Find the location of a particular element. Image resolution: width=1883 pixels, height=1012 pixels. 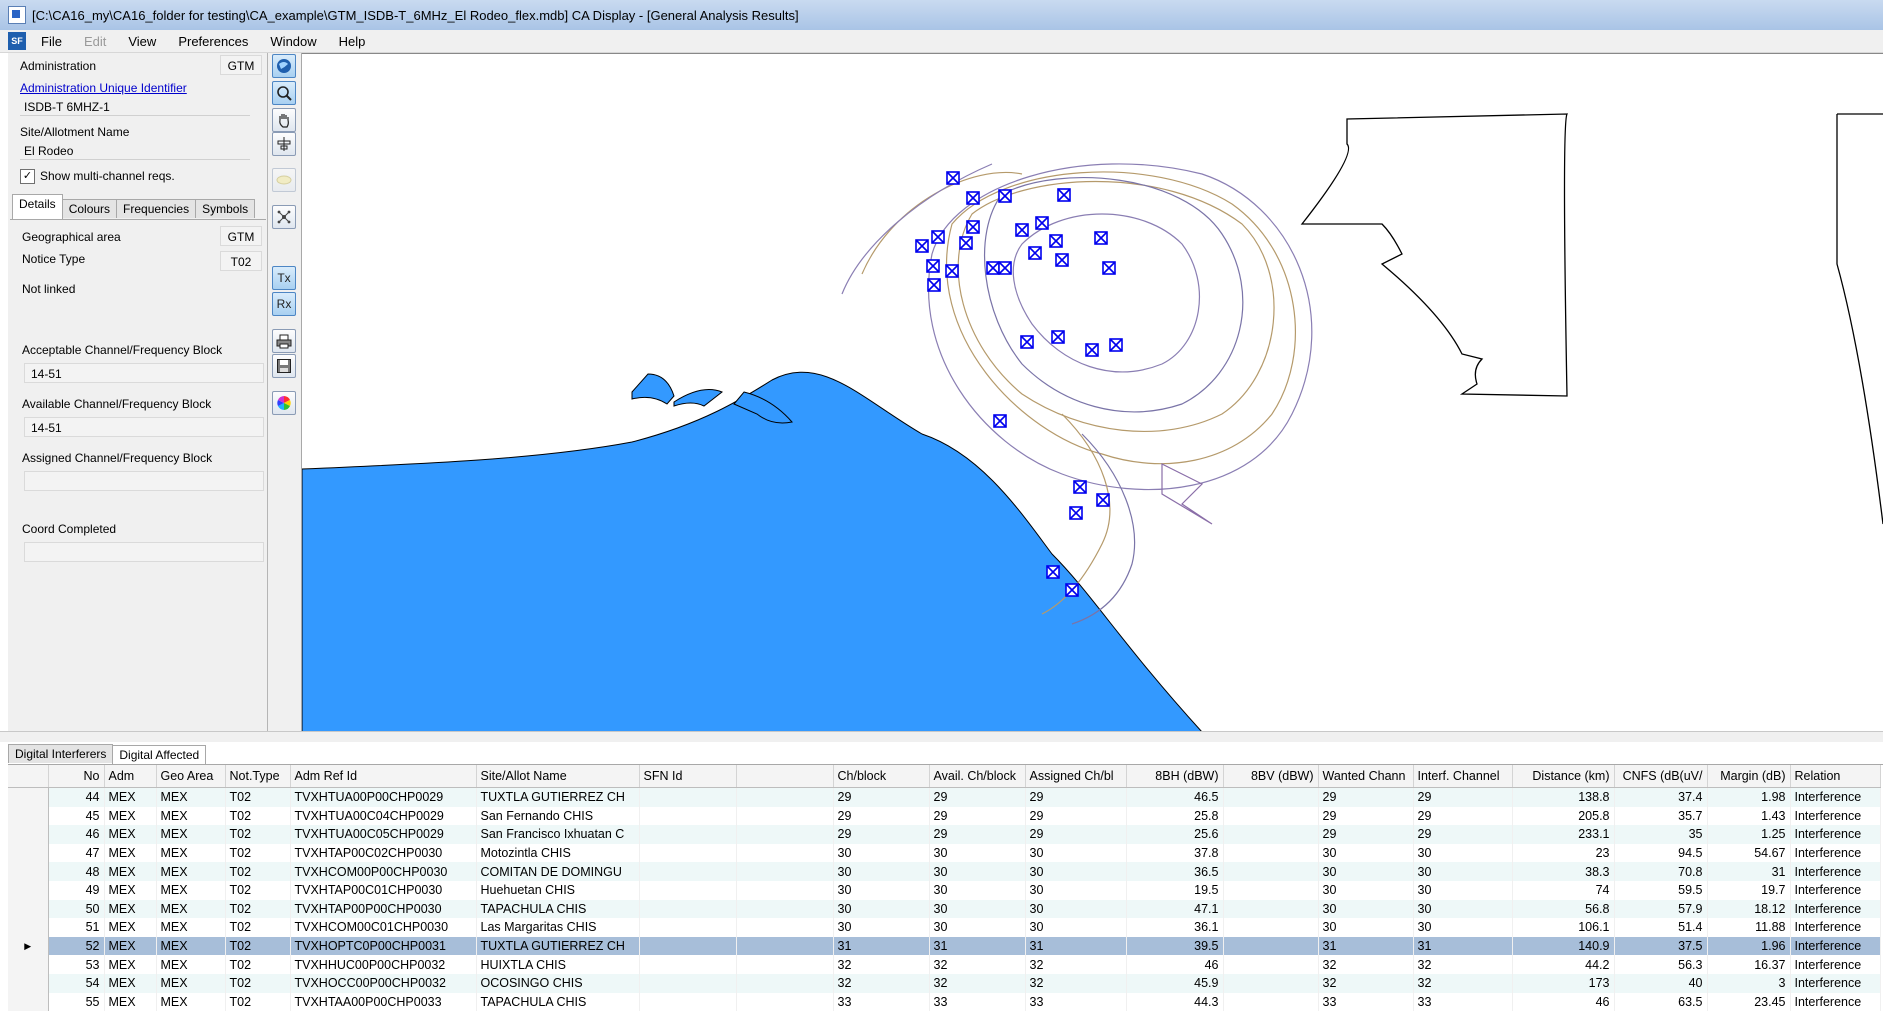

table-cell: 106.1 is located at coordinates (1563, 927).